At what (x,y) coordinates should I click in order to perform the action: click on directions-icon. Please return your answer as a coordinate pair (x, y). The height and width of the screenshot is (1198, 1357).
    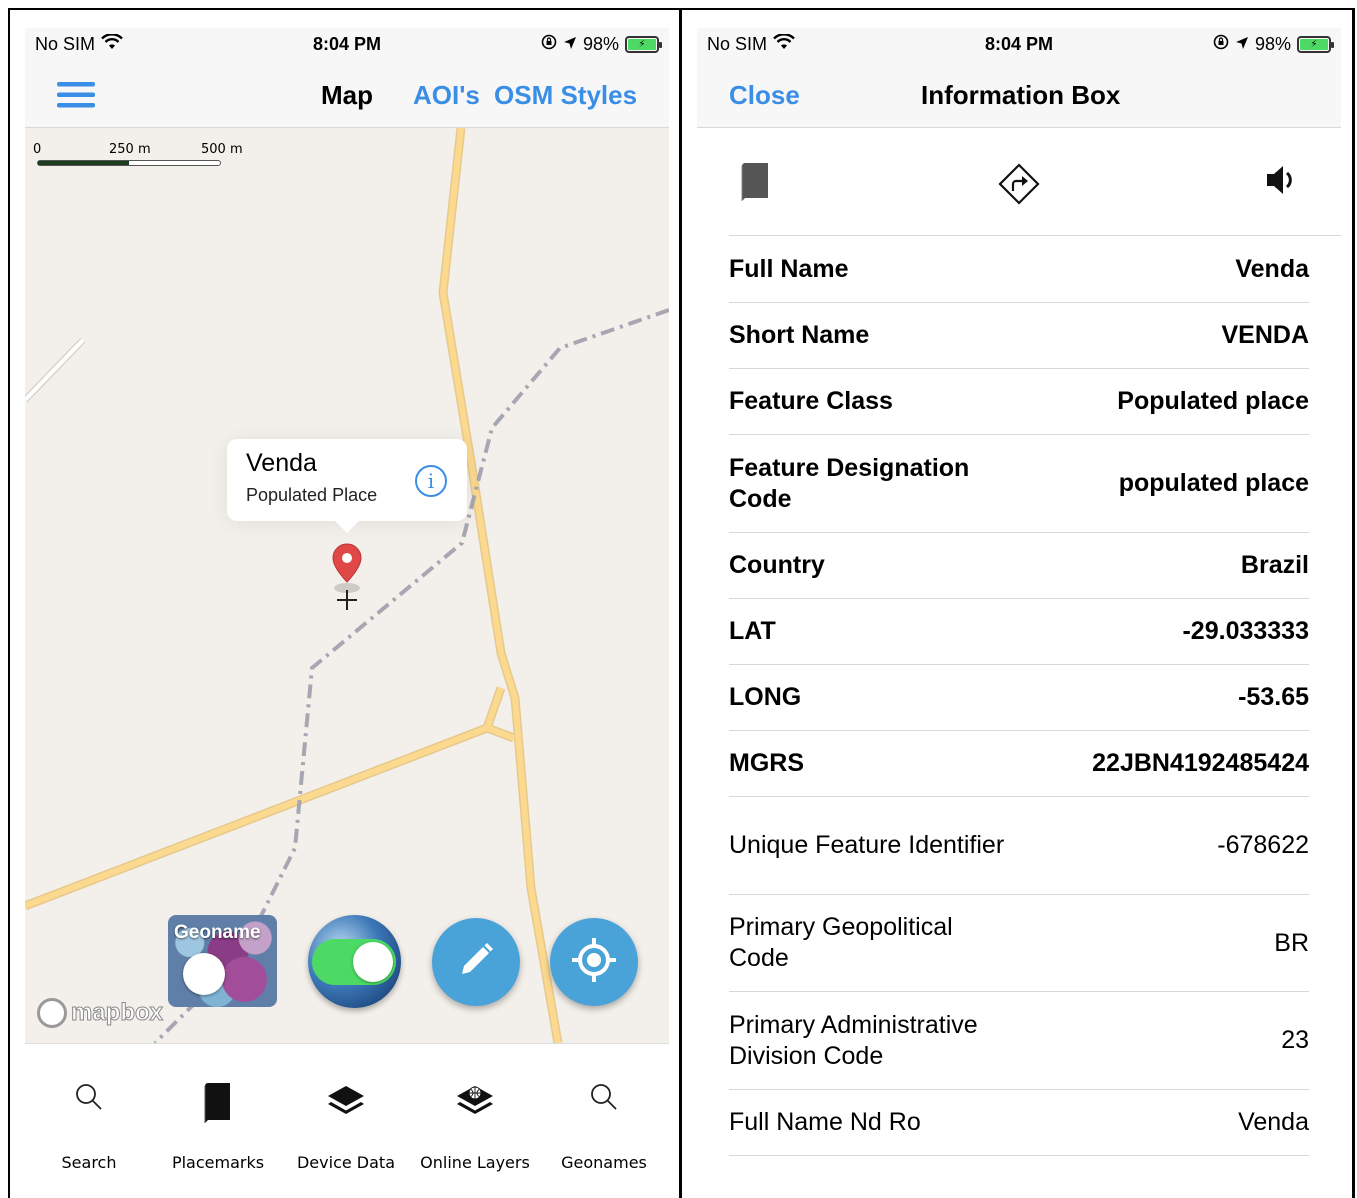
    Looking at the image, I should click on (1019, 186).